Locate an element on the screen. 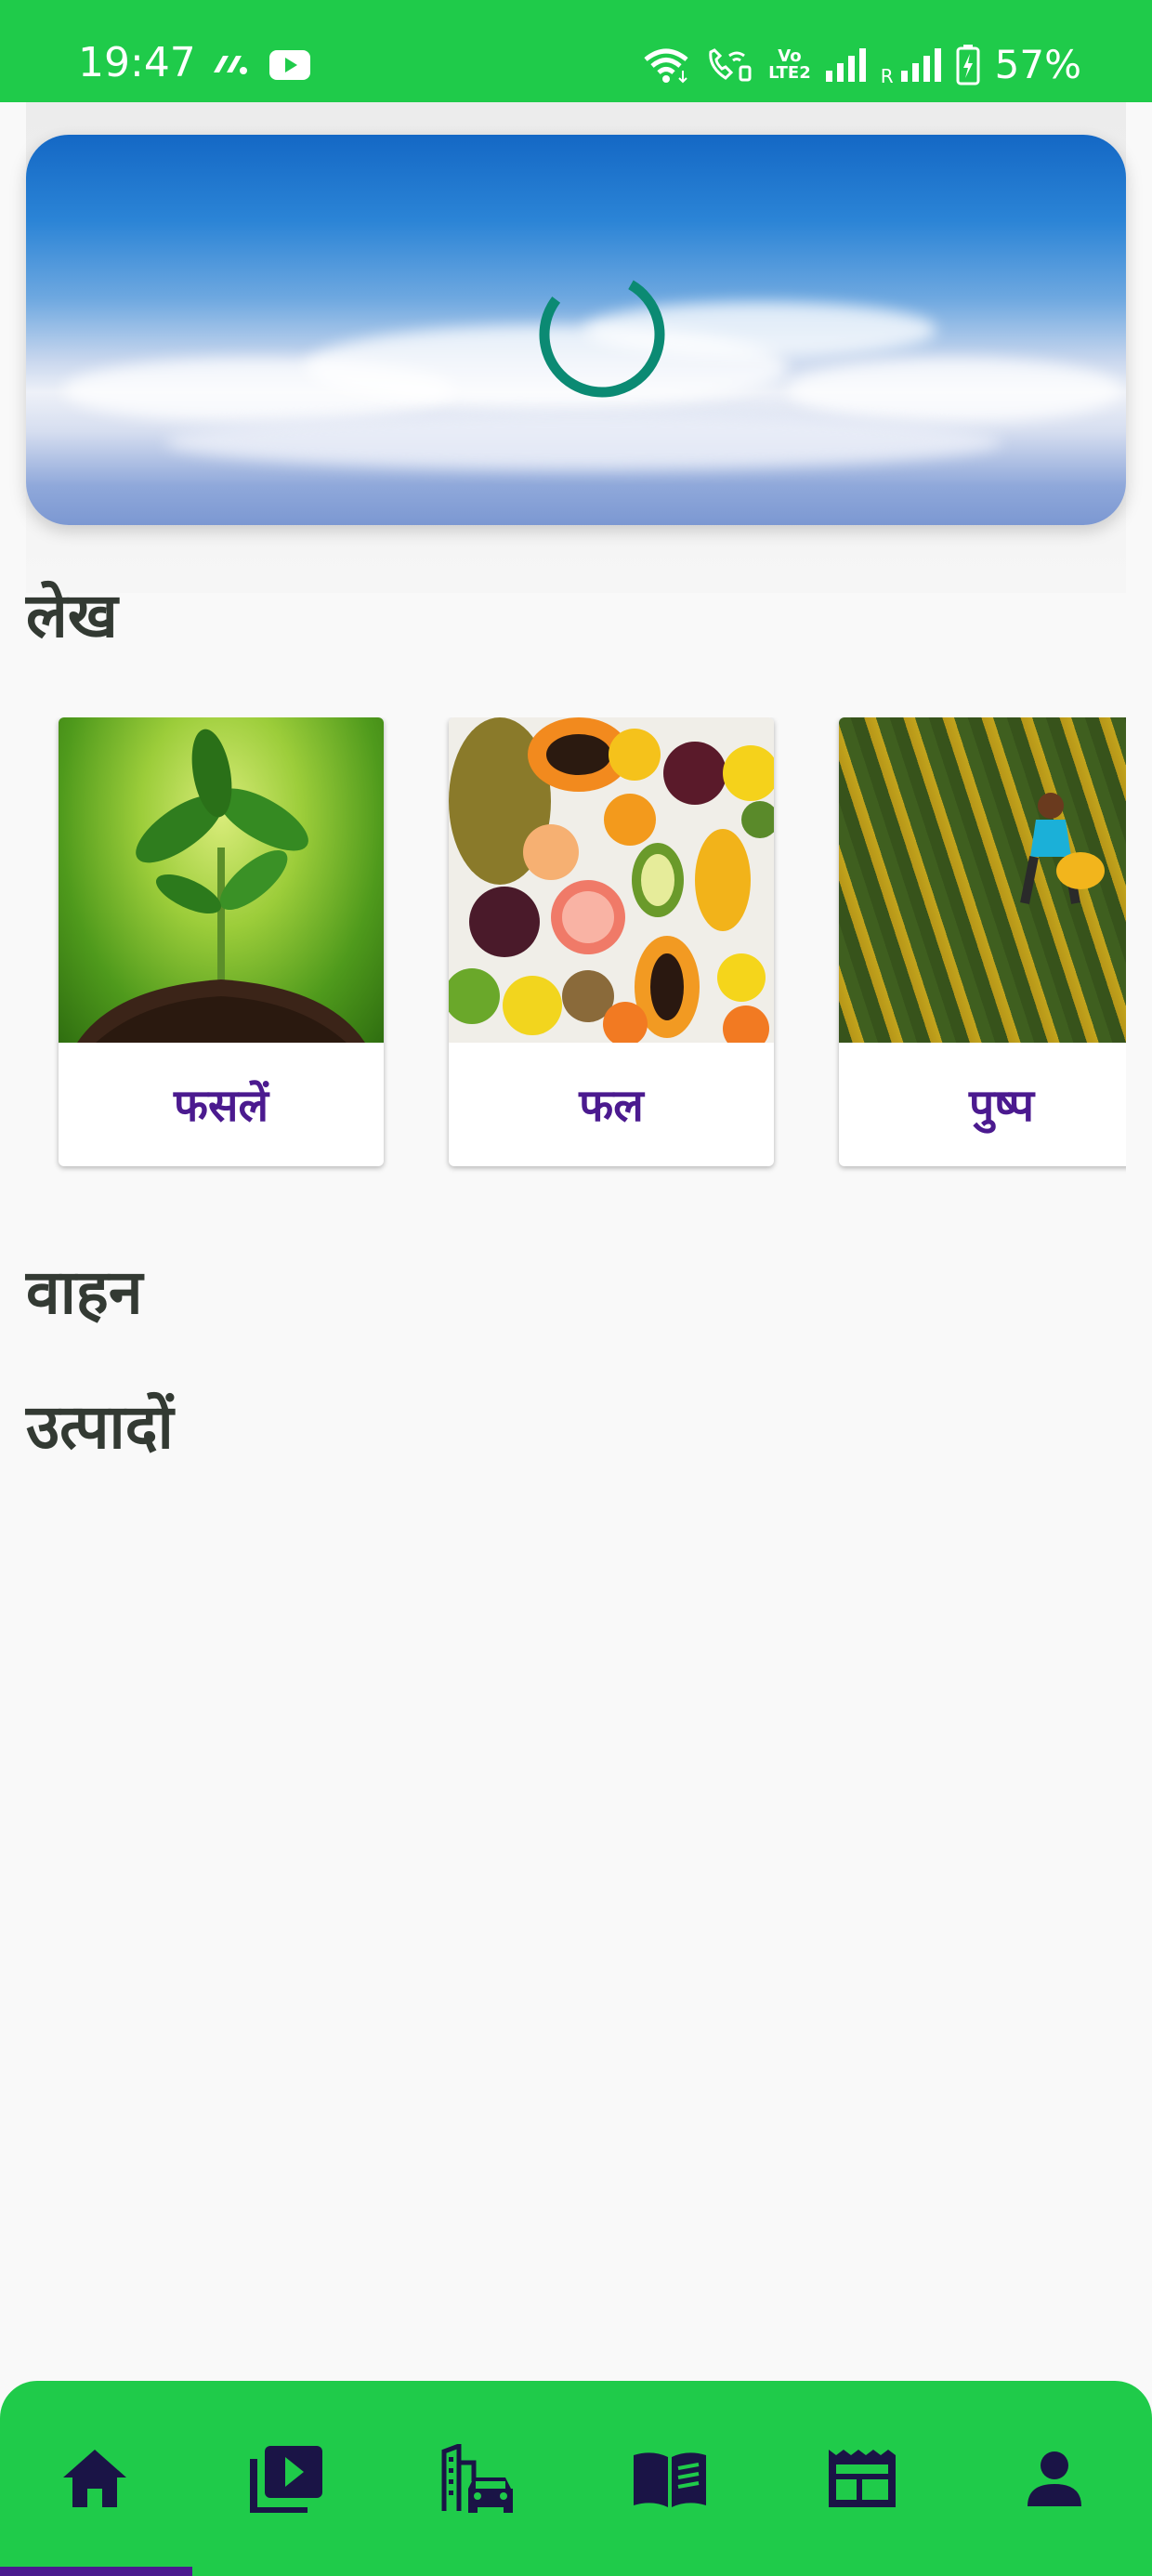 The width and height of the screenshot is (1152, 2576). book-icon is located at coordinates (670, 2479).